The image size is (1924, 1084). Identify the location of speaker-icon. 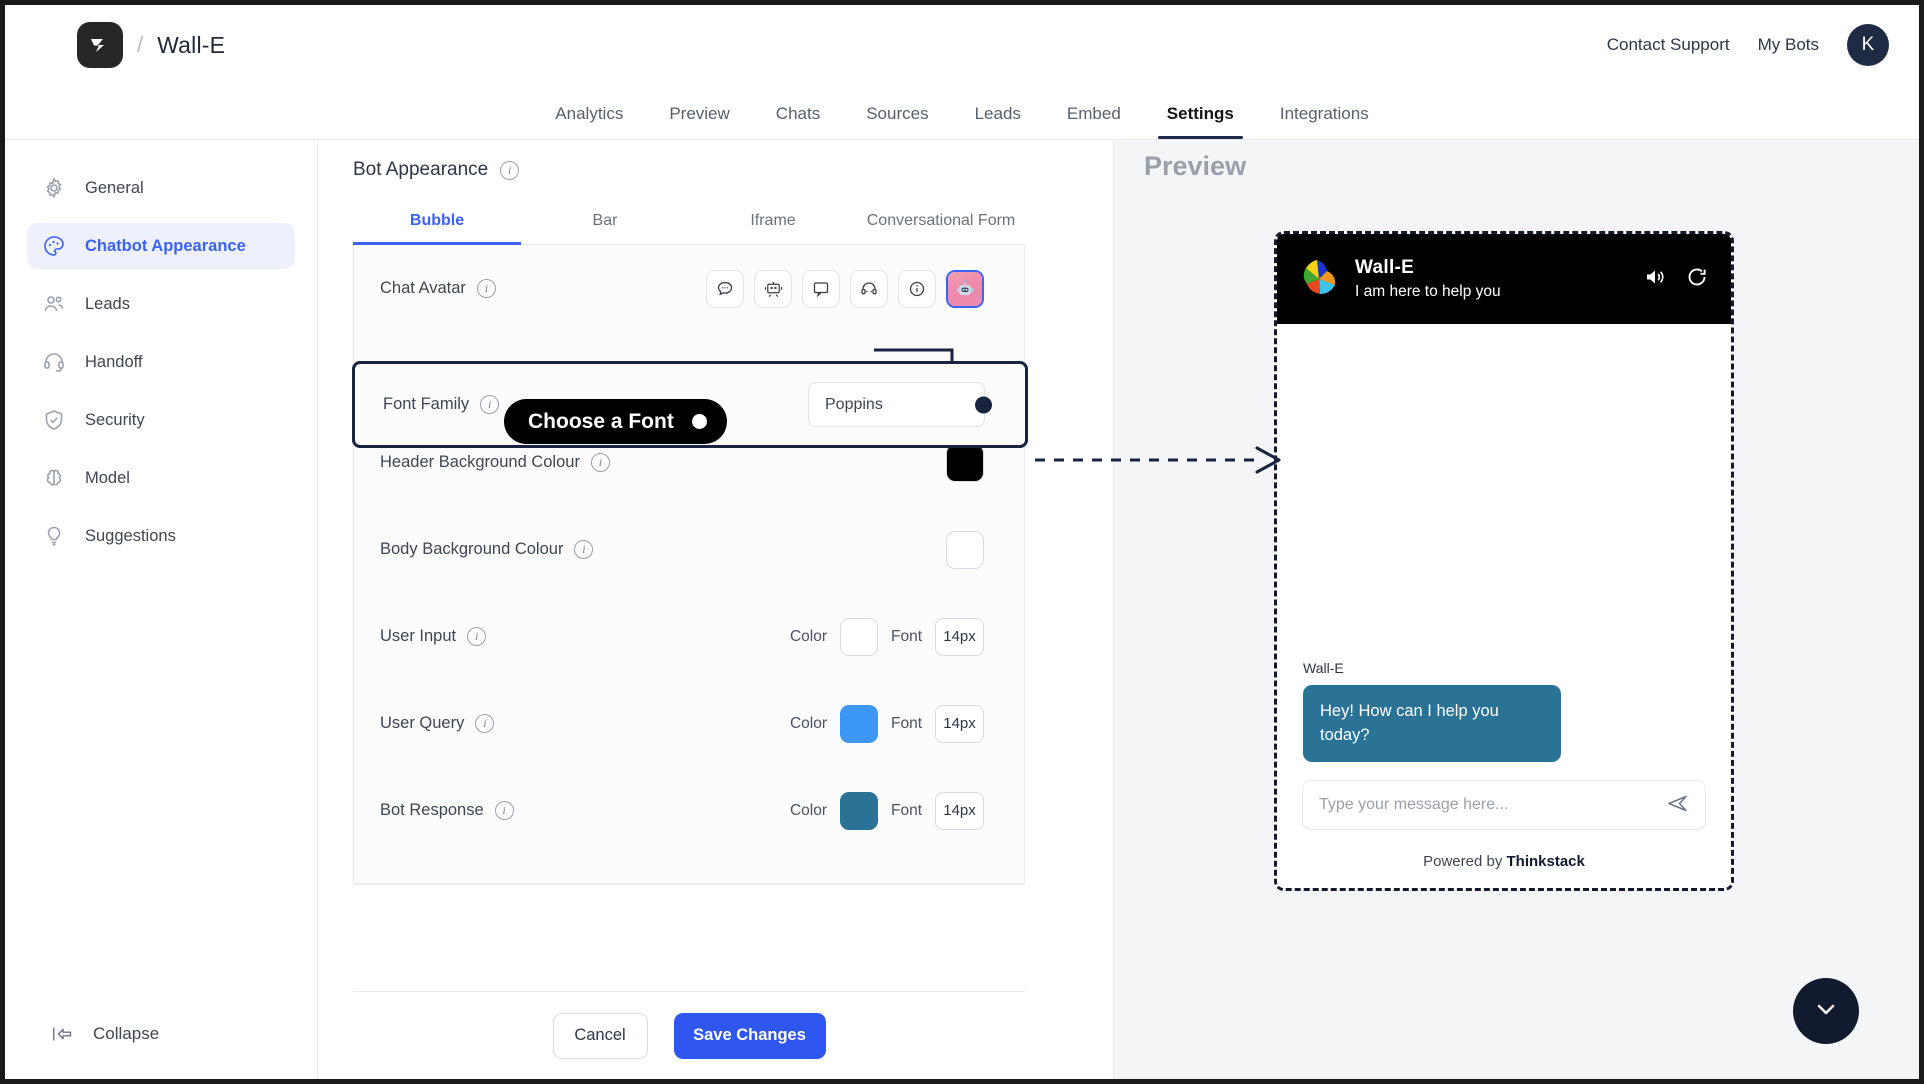
(1655, 279).